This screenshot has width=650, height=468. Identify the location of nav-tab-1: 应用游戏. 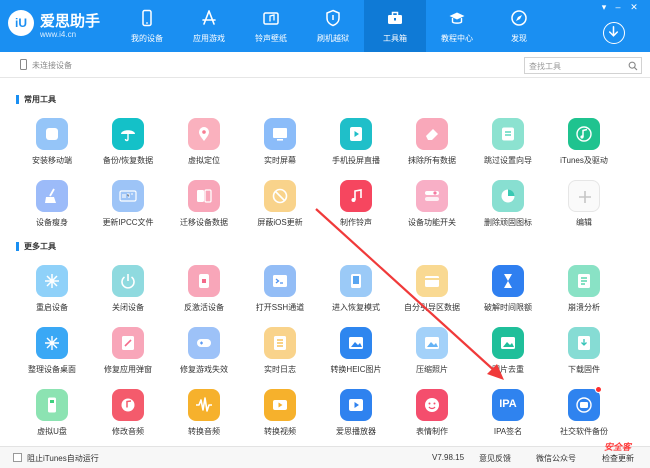
(209, 26).